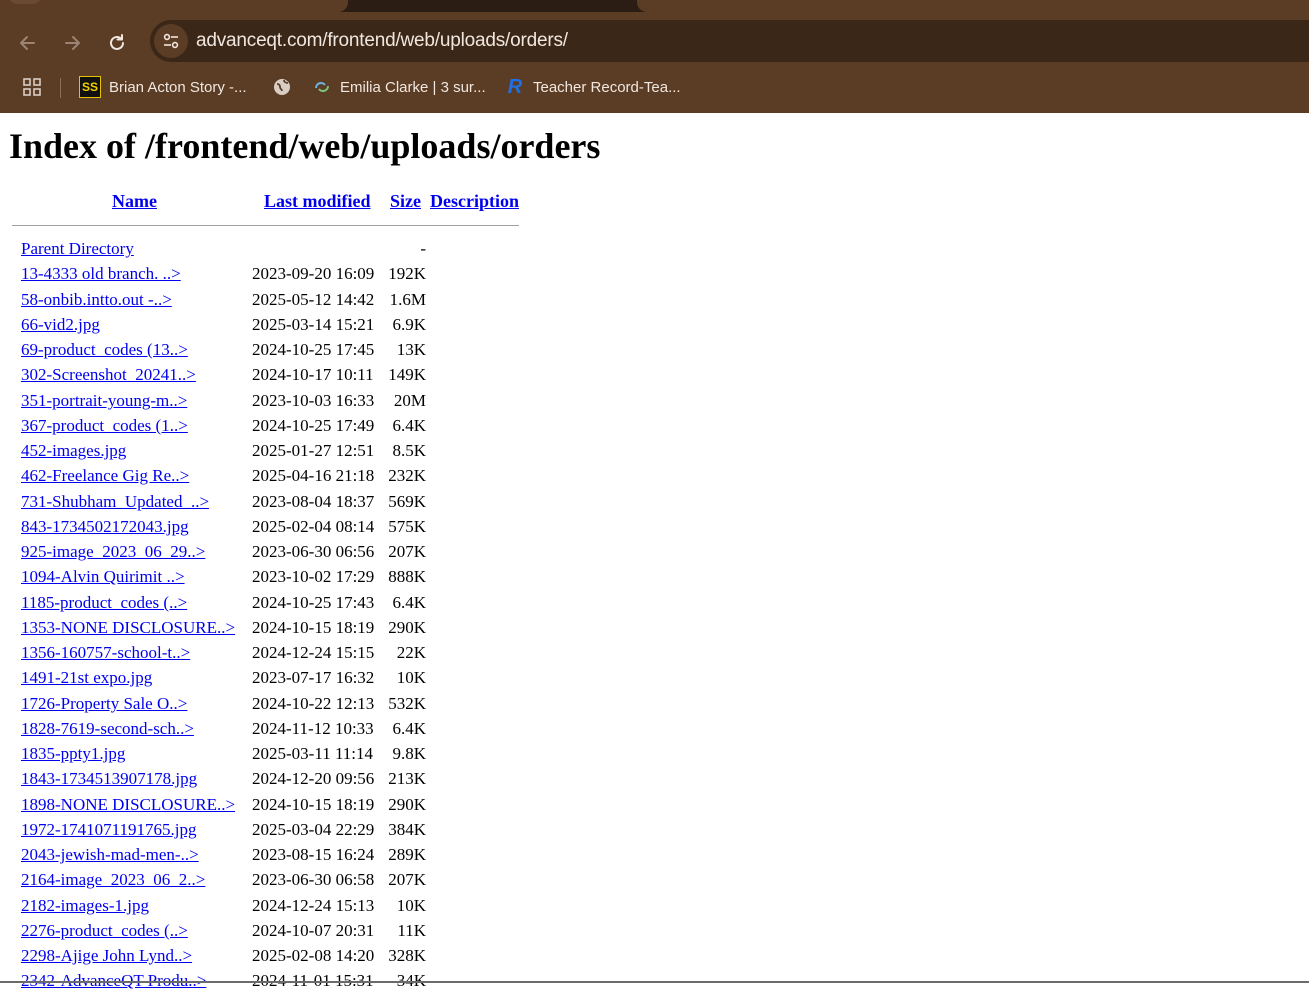 This screenshot has width=1309, height=996. What do you see at coordinates (409, 753) in the screenshot?
I see `file-size: 9.8K` at bounding box center [409, 753].